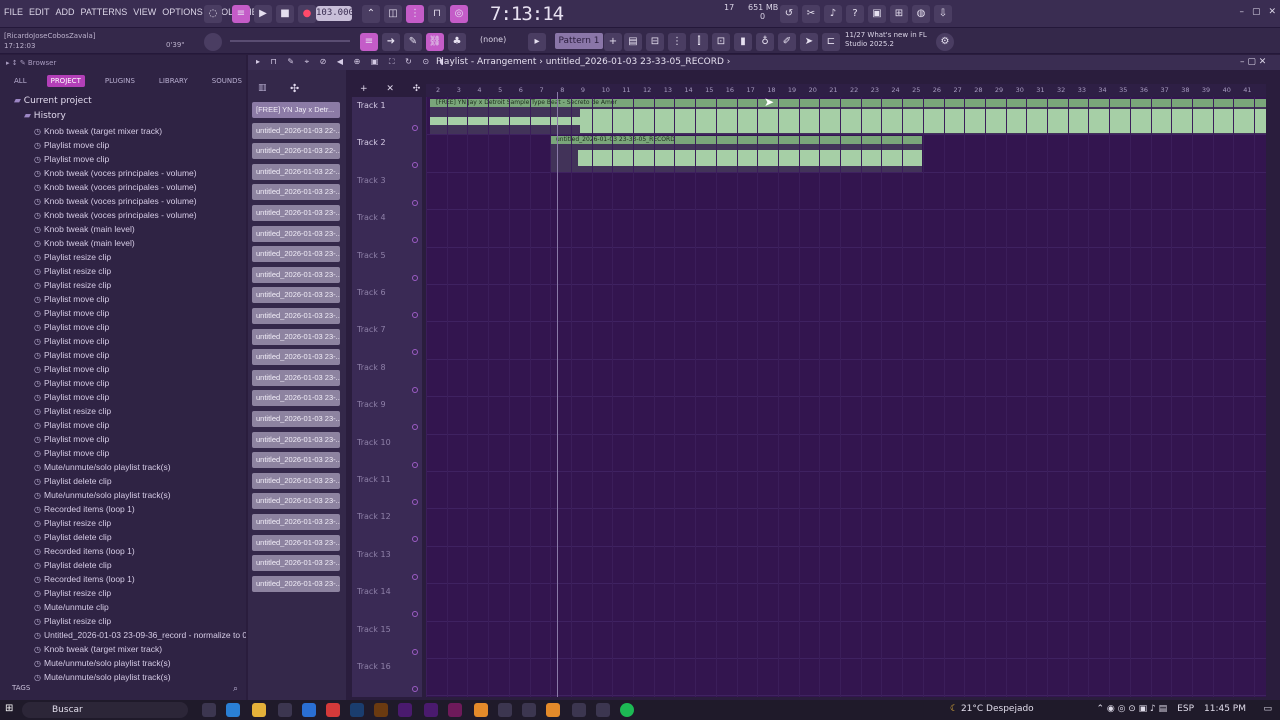  Describe the element at coordinates (123, 481) in the screenshot. I see `history-item: Playlist delete clip` at that location.